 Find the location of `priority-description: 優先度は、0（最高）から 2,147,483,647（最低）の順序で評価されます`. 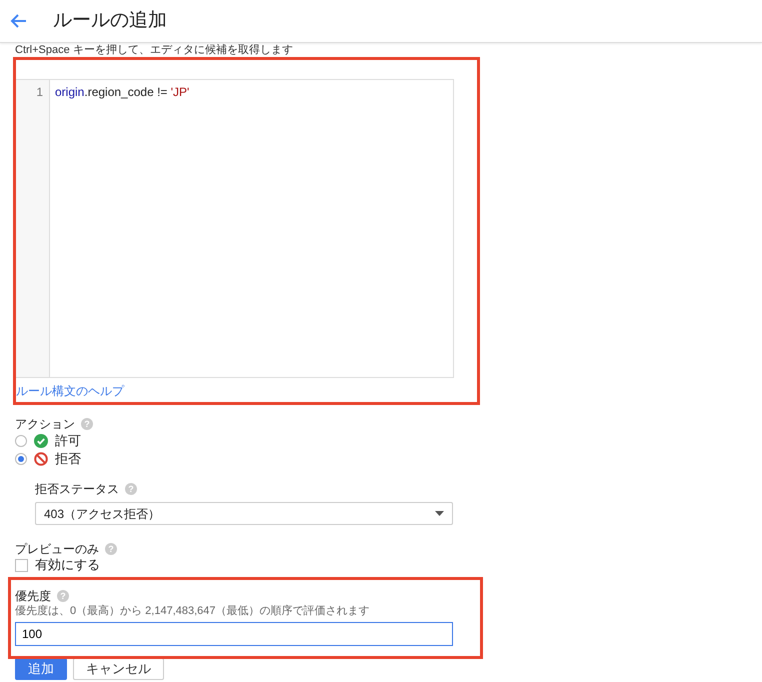

priority-description: 優先度は、0（最高）から 2,147,483,647（最低）の順序で評価されます is located at coordinates (193, 611).